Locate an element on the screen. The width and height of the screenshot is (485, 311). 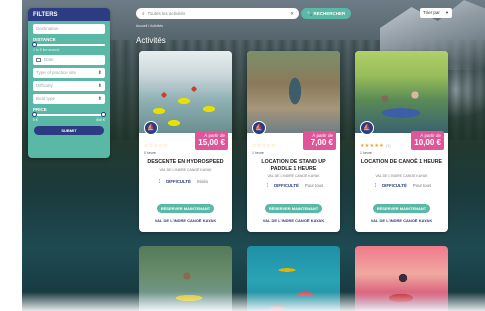
price-value: 15,00 € is located at coordinates (211, 142).